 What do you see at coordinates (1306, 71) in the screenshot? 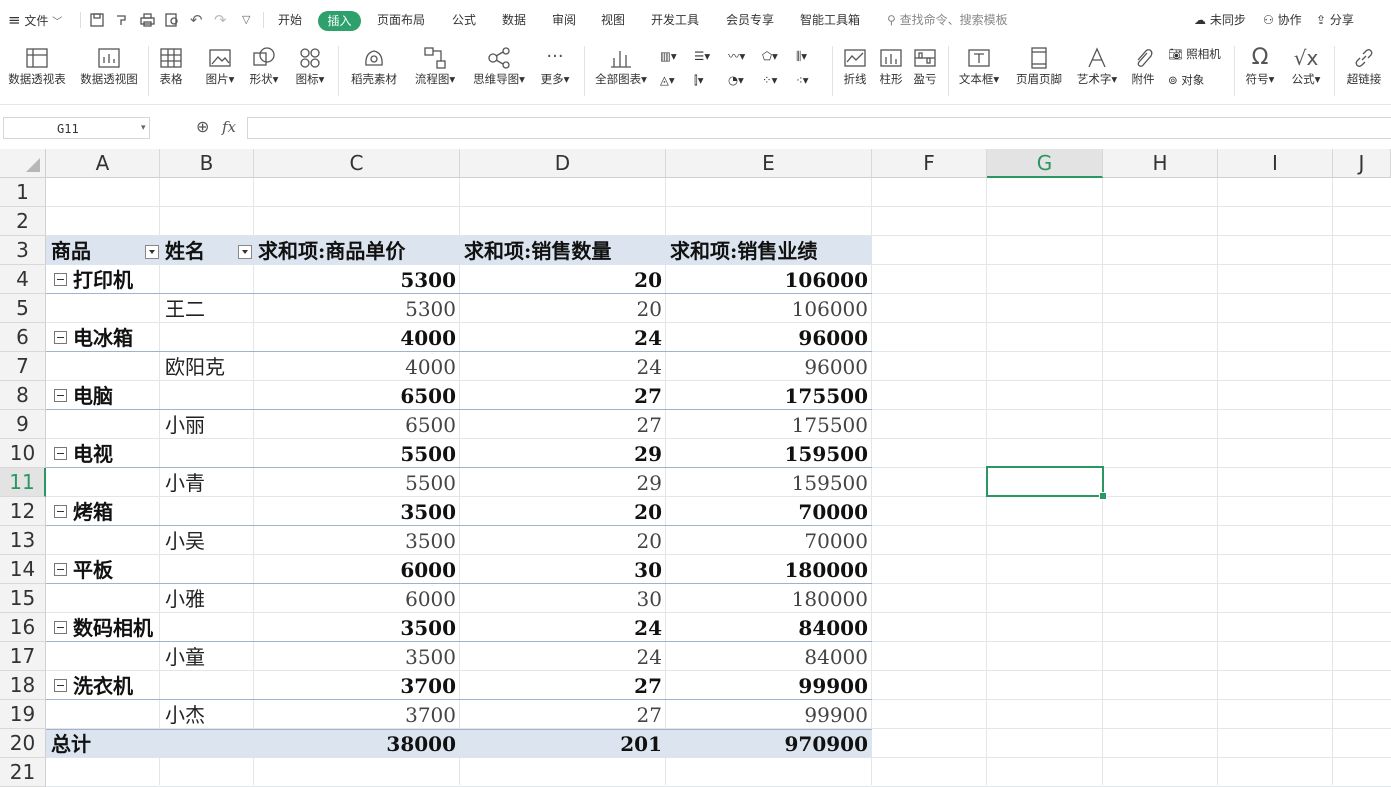
I see `equation-button: √x 公式▾` at bounding box center [1306, 71].